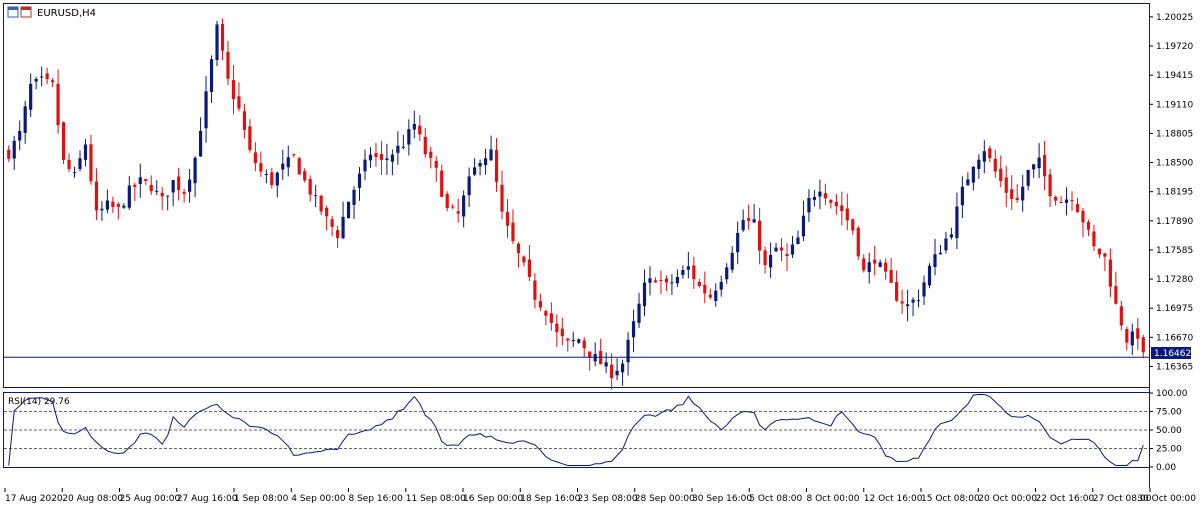  What do you see at coordinates (1174, 222) in the screenshot?
I see `price-tick-label: 1.17890` at bounding box center [1174, 222].